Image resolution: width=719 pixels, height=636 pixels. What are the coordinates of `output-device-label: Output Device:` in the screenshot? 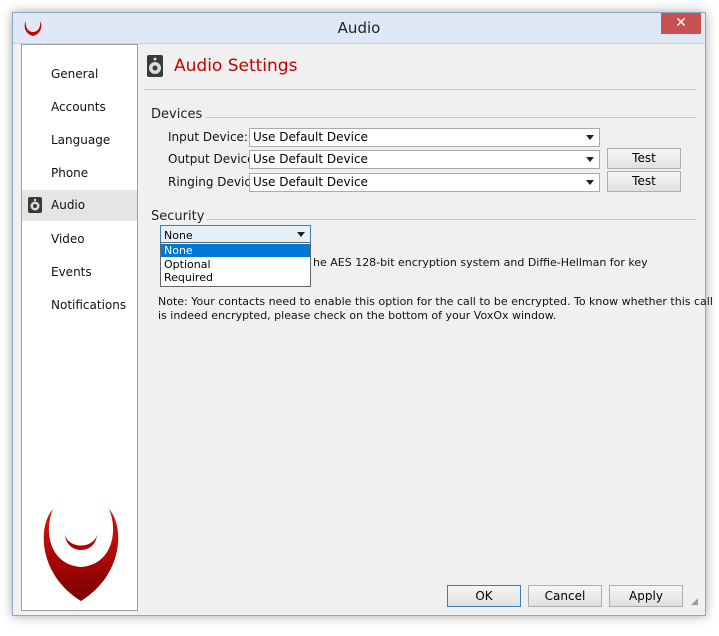 It's located at (213, 159).